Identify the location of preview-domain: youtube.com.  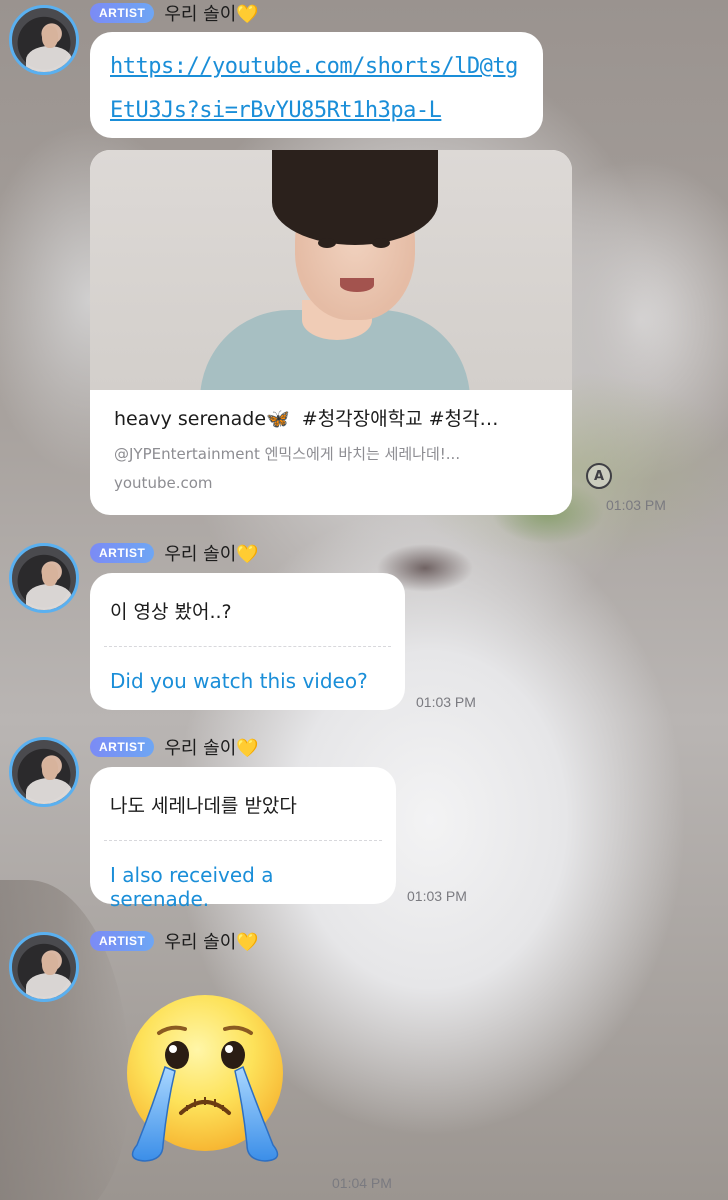
(163, 483).